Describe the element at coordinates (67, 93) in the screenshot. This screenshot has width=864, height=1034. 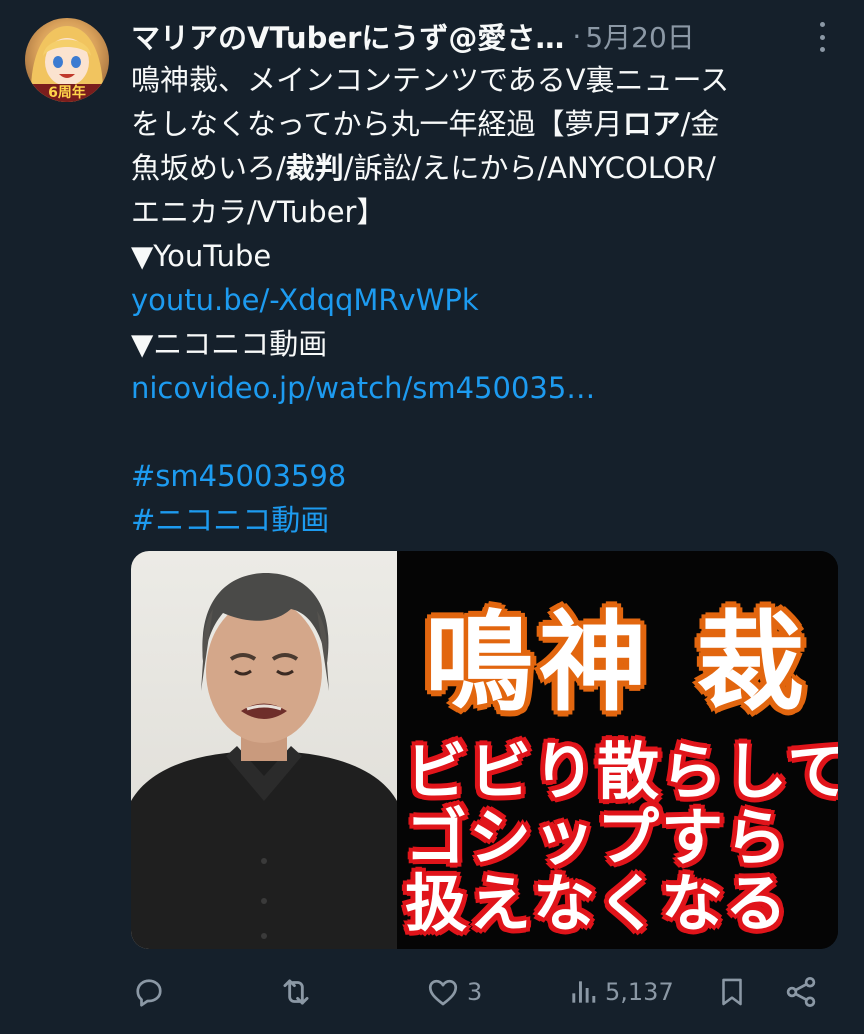
I see `avatar-badge: 6周年` at that location.